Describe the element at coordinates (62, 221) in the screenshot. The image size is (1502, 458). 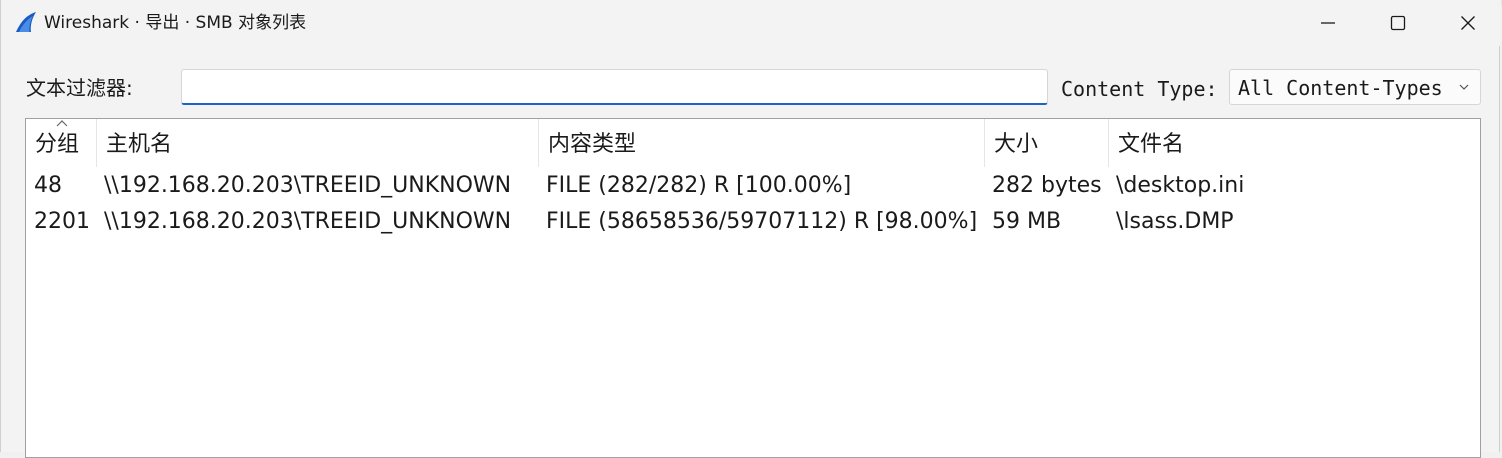
I see `cell-packet: 2201` at that location.